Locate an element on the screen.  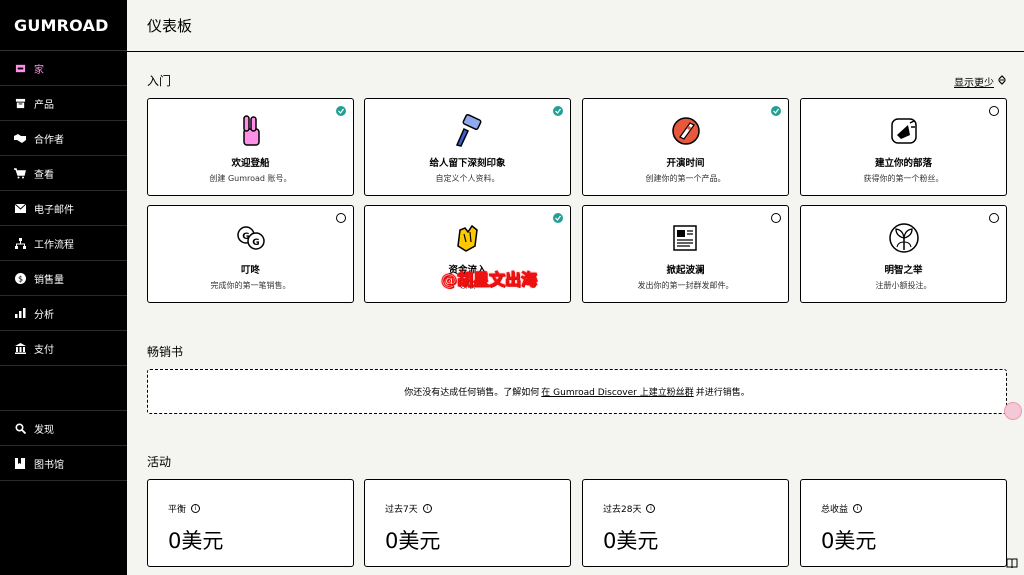
page-title: 仪表板 is located at coordinates (170, 26).